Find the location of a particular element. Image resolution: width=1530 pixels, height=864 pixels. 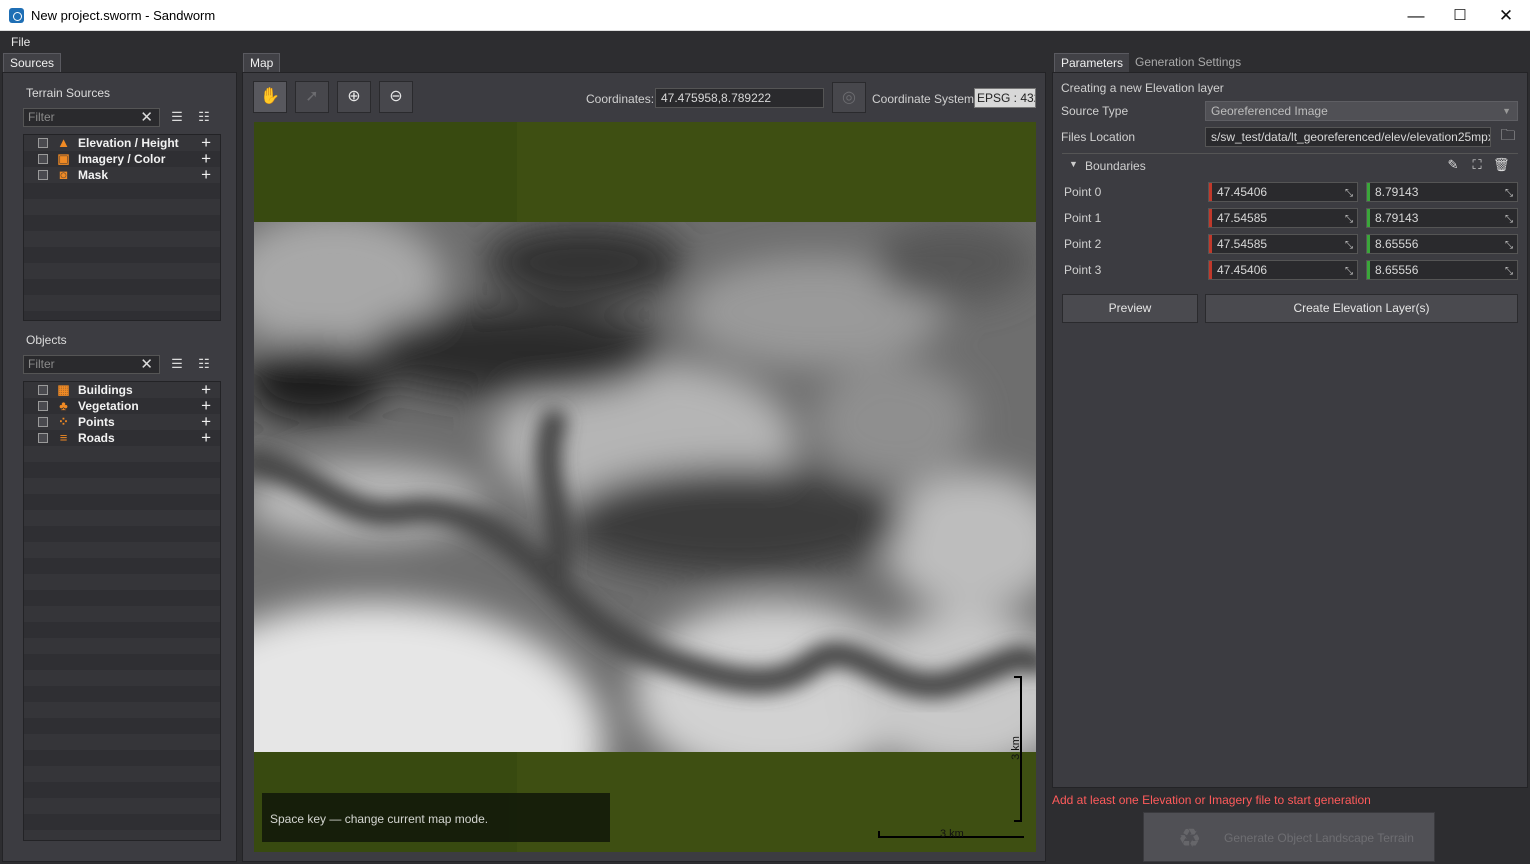

horizontal-scale-label: 3 km is located at coordinates (952, 834).